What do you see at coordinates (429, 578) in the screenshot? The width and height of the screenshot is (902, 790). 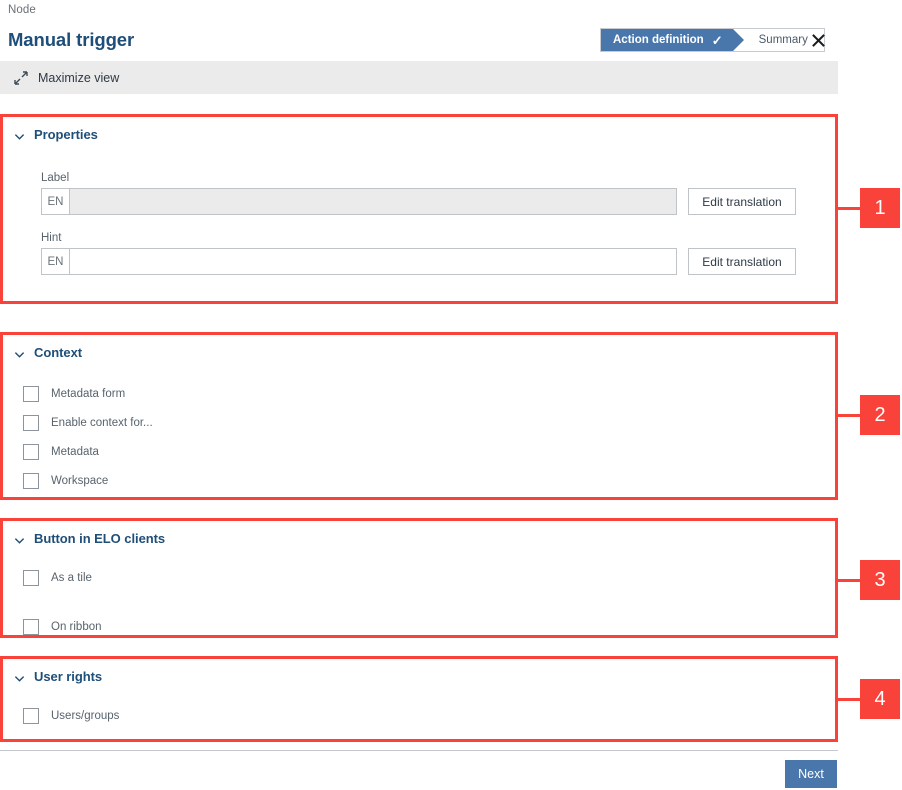 I see `checkbox-row-as-a-tile: As a tile` at bounding box center [429, 578].